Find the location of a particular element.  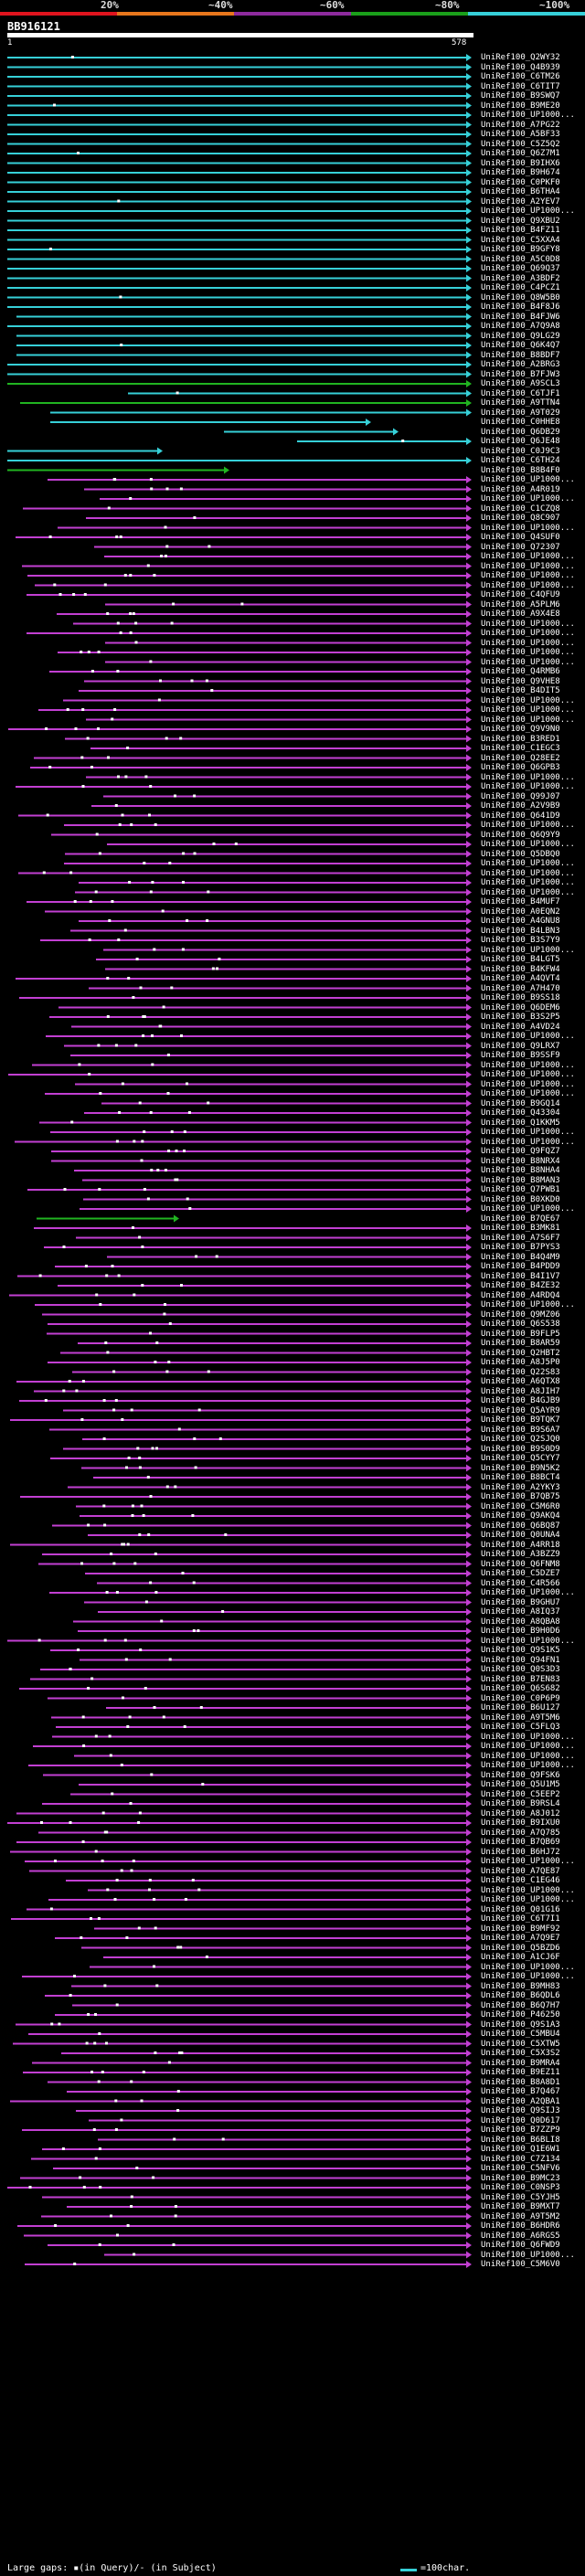

hit-link: UniRef100_Q6Q9Y9 is located at coordinates (520, 836).